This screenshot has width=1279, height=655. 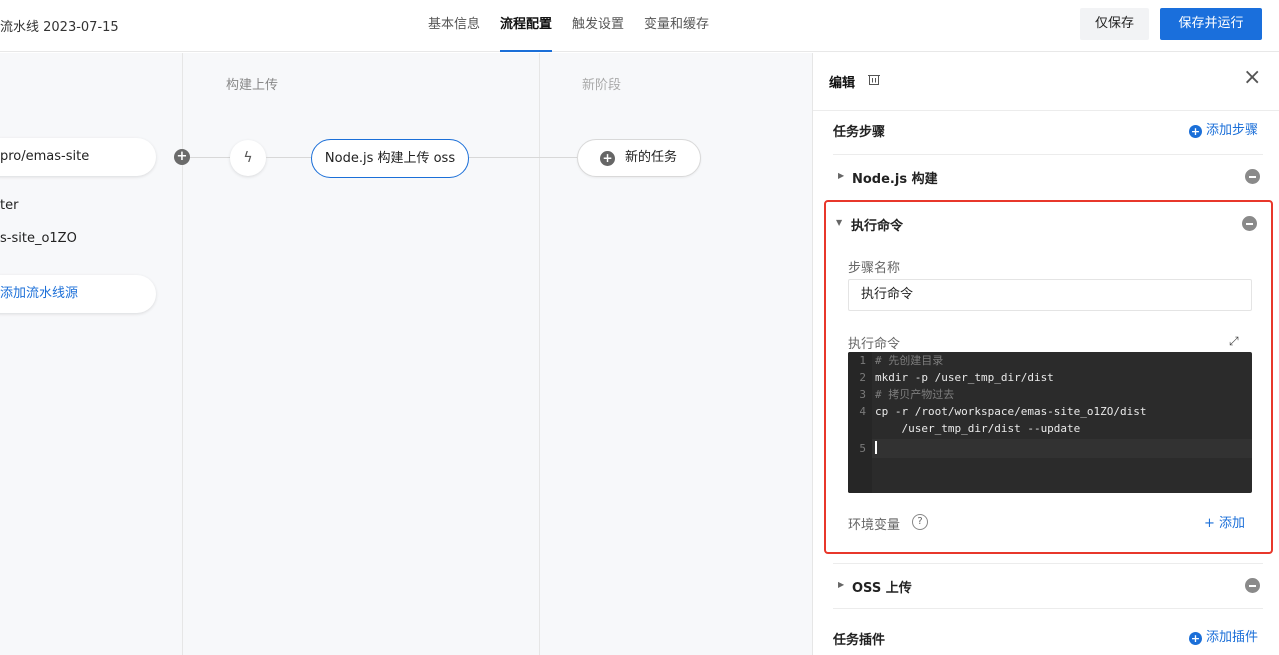 I want to click on source-artifact: s-site_o1ZO, so click(x=38, y=238).